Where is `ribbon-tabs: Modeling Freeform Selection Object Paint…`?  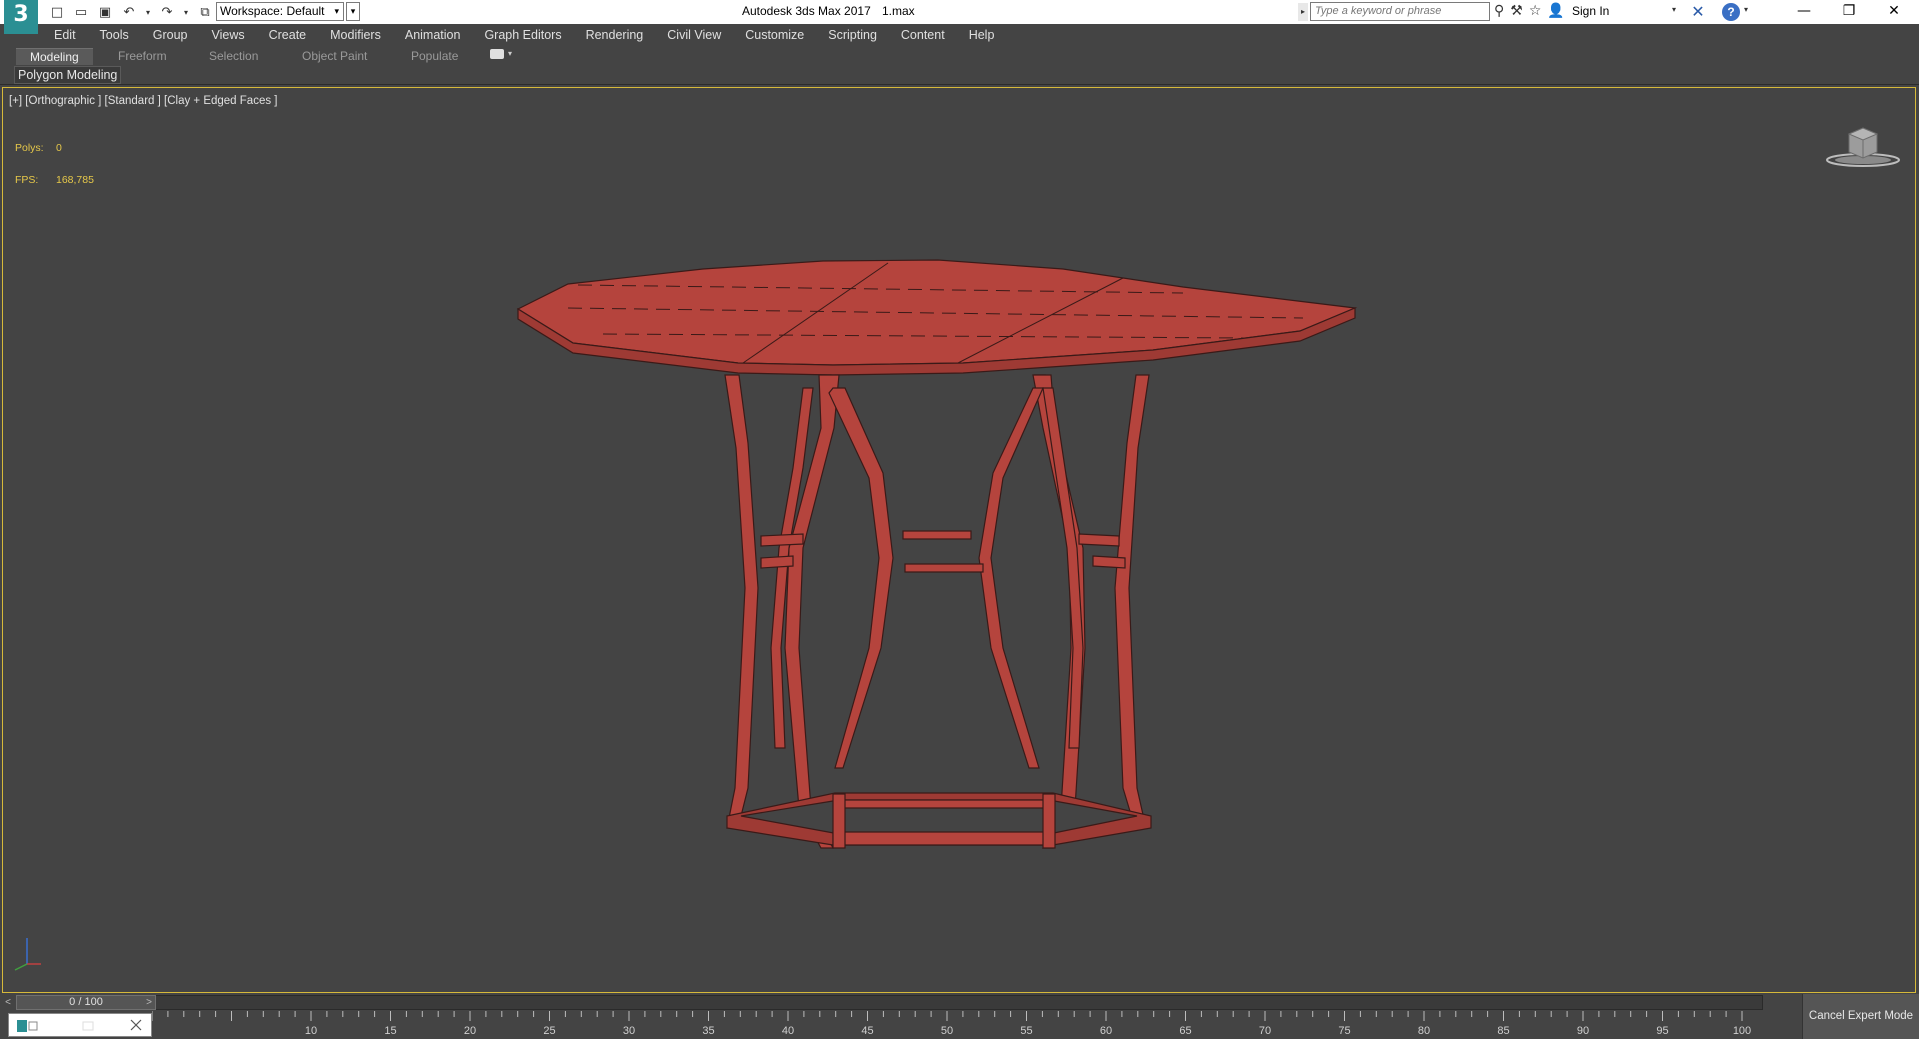 ribbon-tabs: Modeling Freeform Selection Object Paint… is located at coordinates (959, 56).